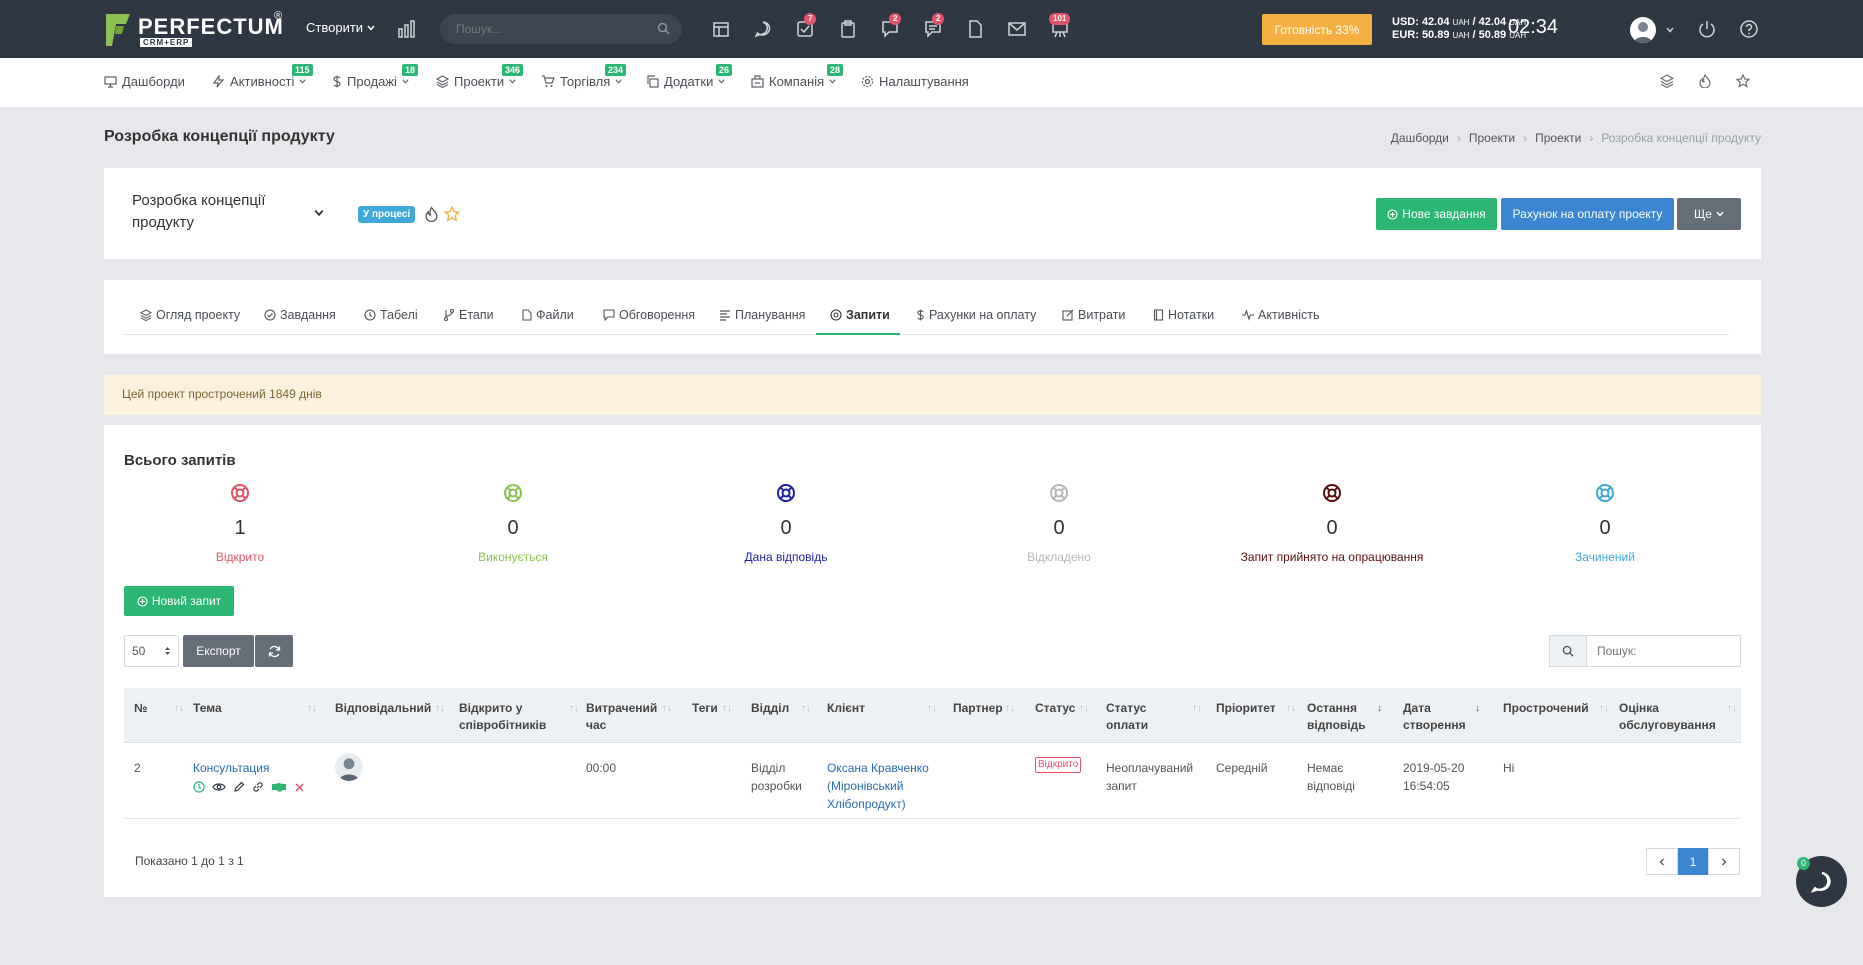 The width and height of the screenshot is (1863, 965). I want to click on calendar-icon, so click(721, 29).